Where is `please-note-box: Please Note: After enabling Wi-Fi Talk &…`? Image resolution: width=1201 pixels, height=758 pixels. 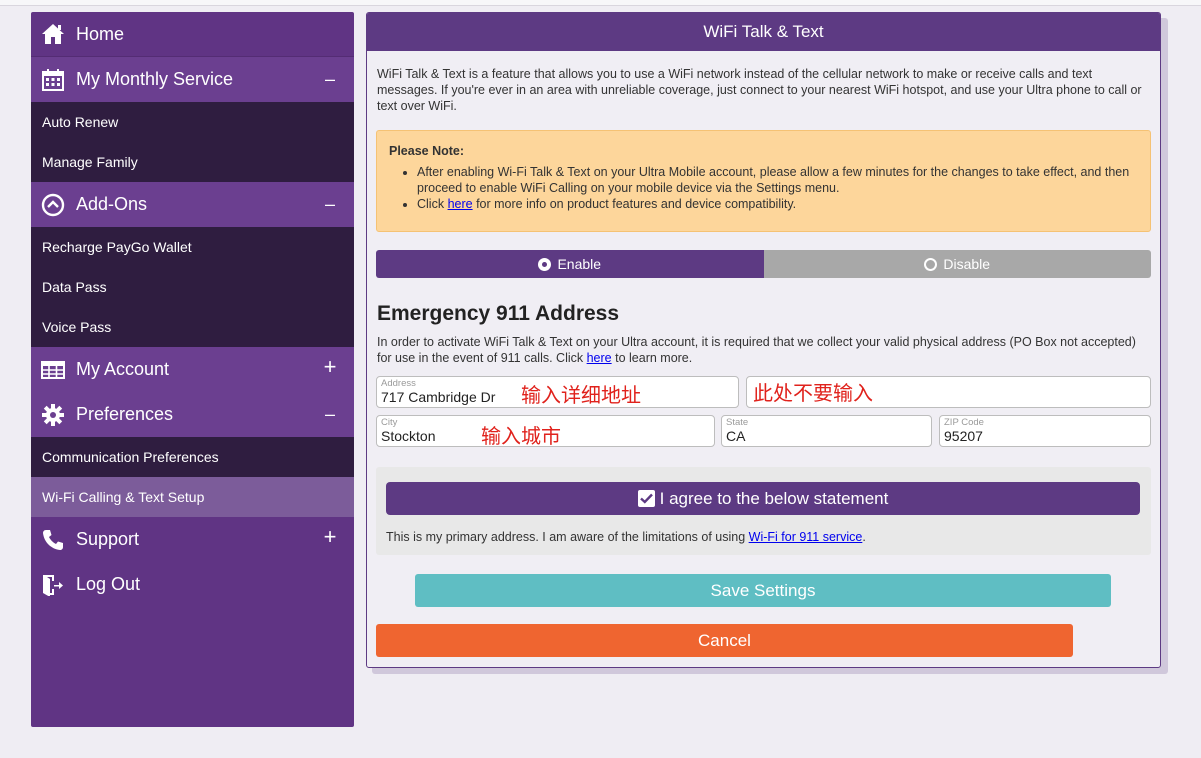 please-note-box: Please Note: After enabling Wi-Fi Talk &… is located at coordinates (763, 181).